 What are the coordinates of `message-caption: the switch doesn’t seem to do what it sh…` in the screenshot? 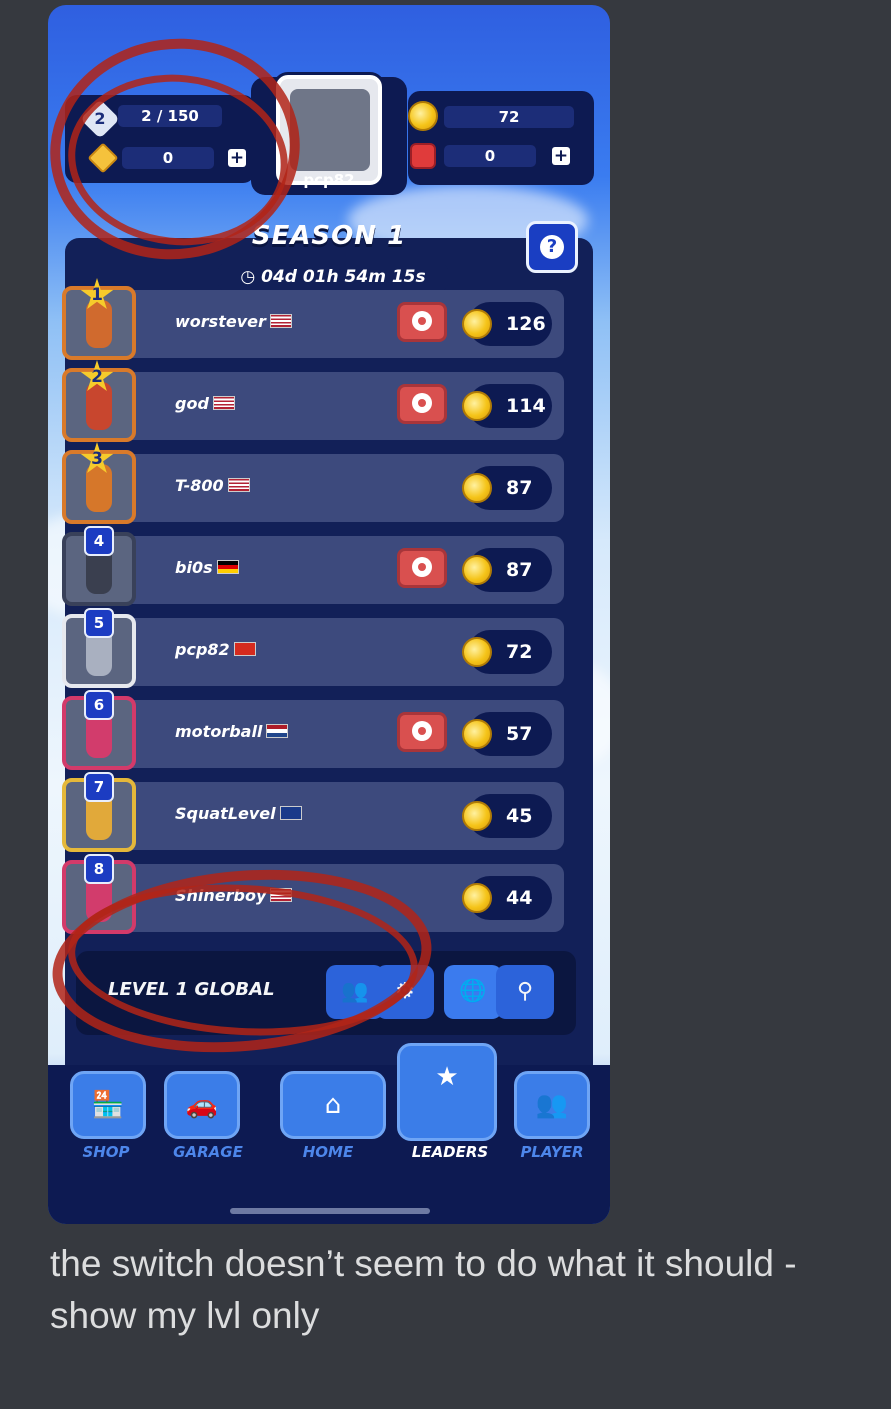 It's located at (423, 1289).